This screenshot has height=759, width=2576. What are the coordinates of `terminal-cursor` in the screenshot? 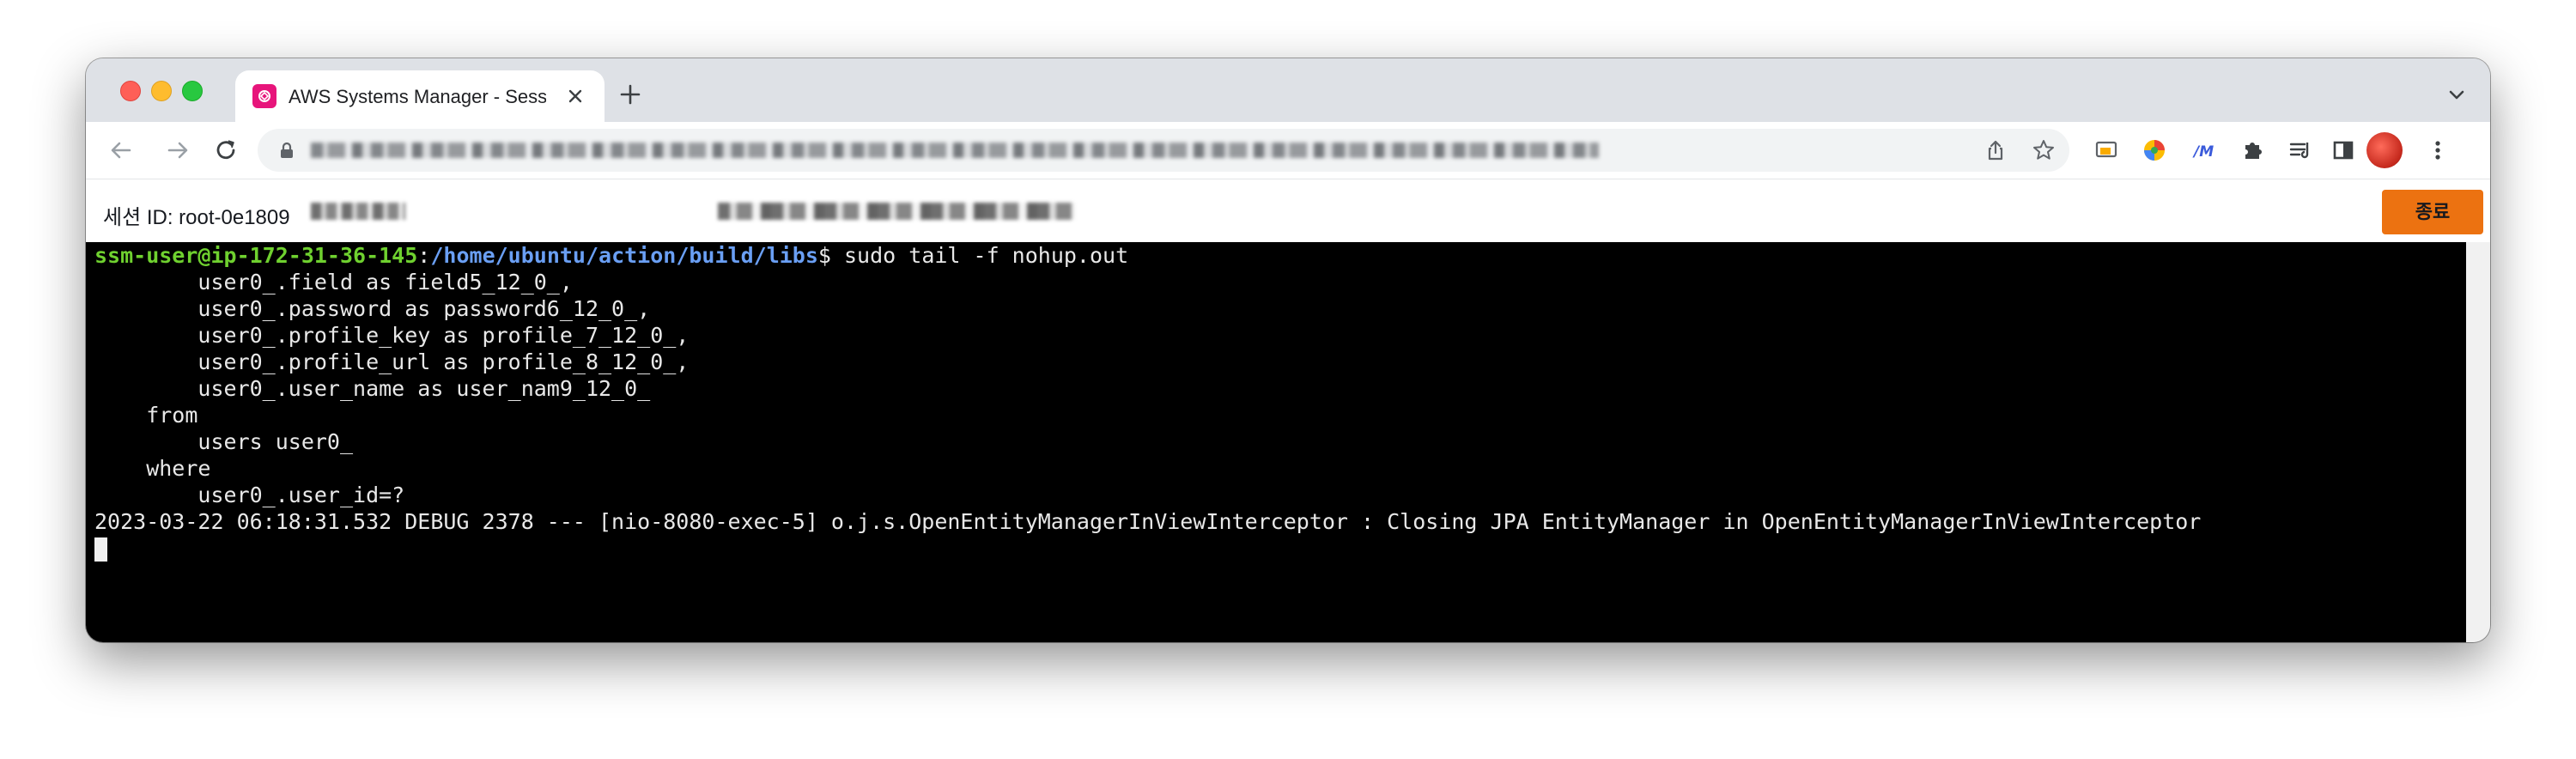 It's located at (101, 549).